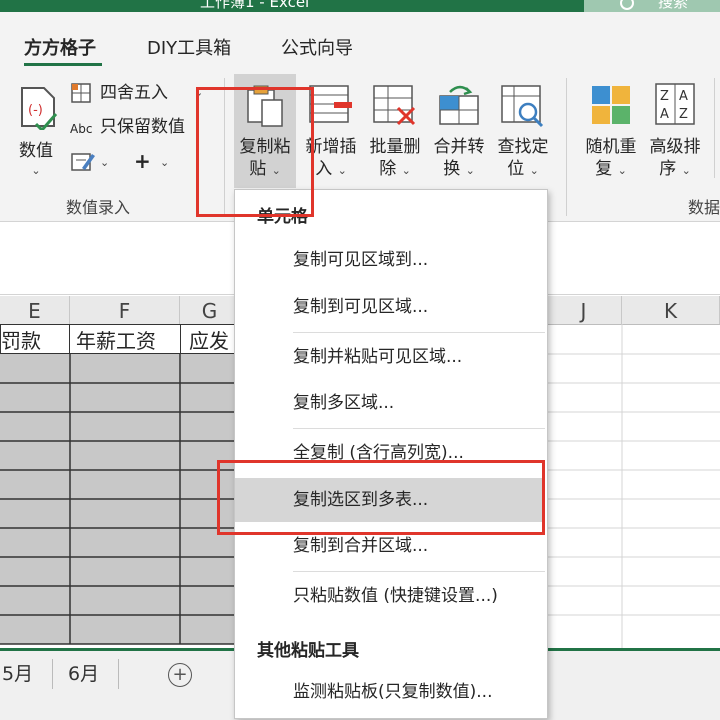 This screenshot has width=720, height=720. Describe the element at coordinates (673, 5) in the screenshot. I see `search-placeholder: 搜索` at that location.